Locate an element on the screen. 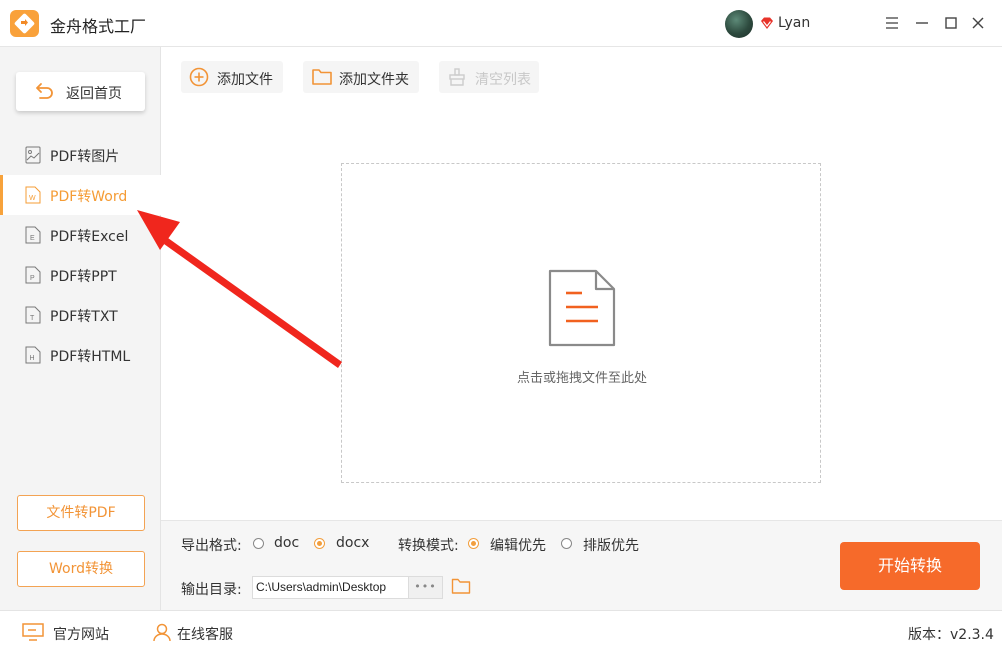  active-indicator is located at coordinates (1, 195).